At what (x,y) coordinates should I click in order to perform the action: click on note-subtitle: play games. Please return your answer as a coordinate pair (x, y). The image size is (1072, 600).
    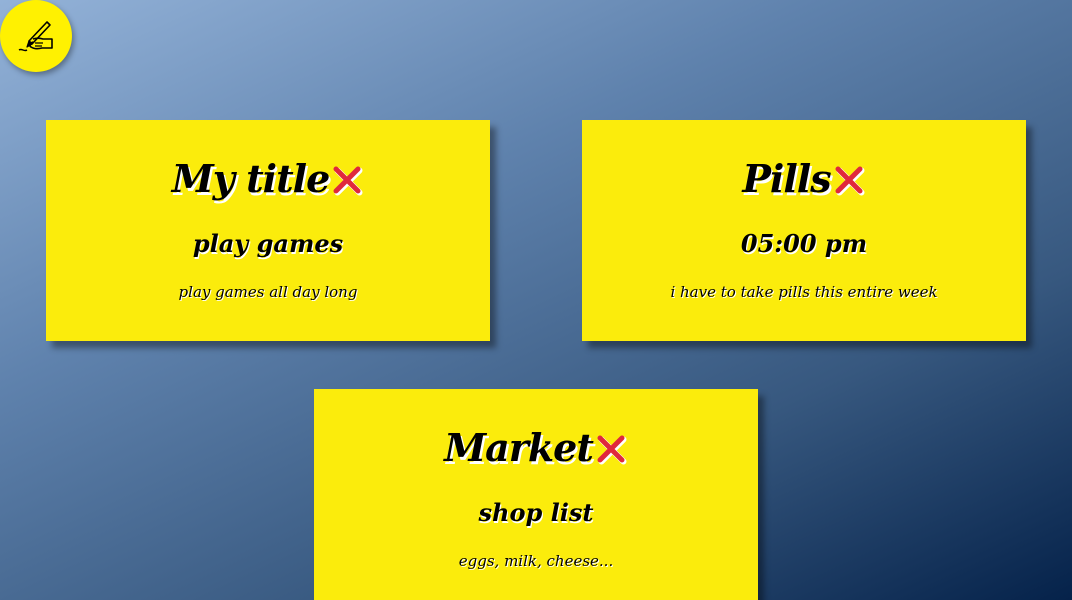
    Looking at the image, I should click on (268, 243).